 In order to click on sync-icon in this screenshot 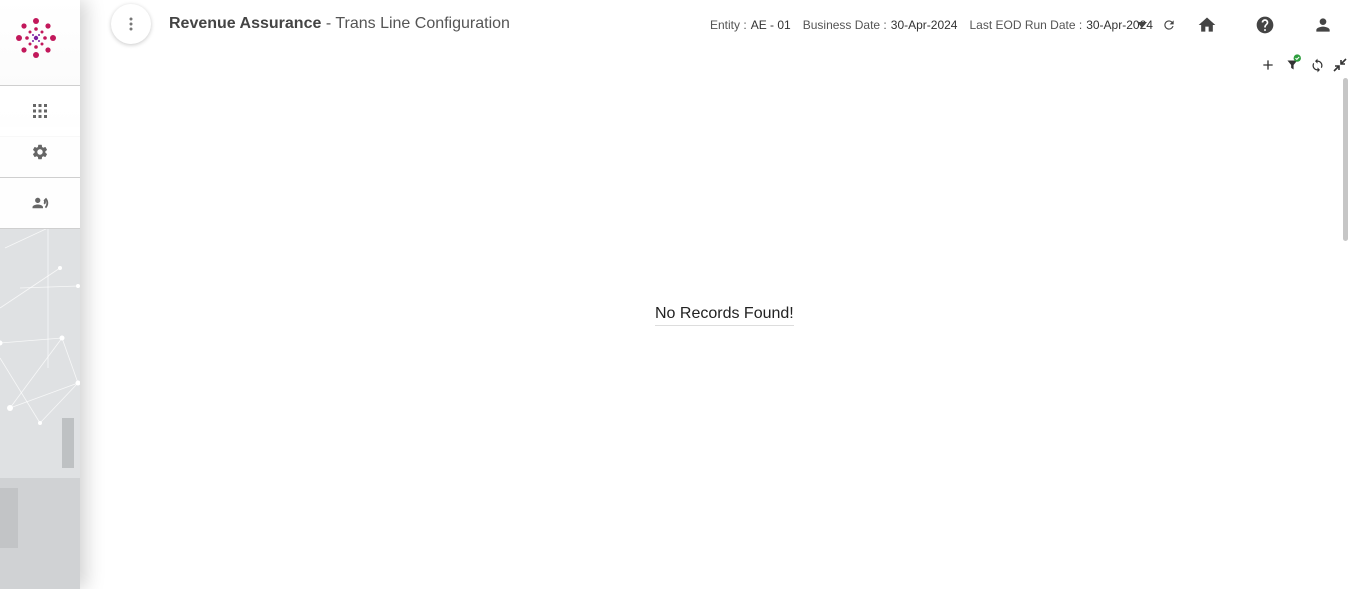, I will do `click(1317, 65)`.